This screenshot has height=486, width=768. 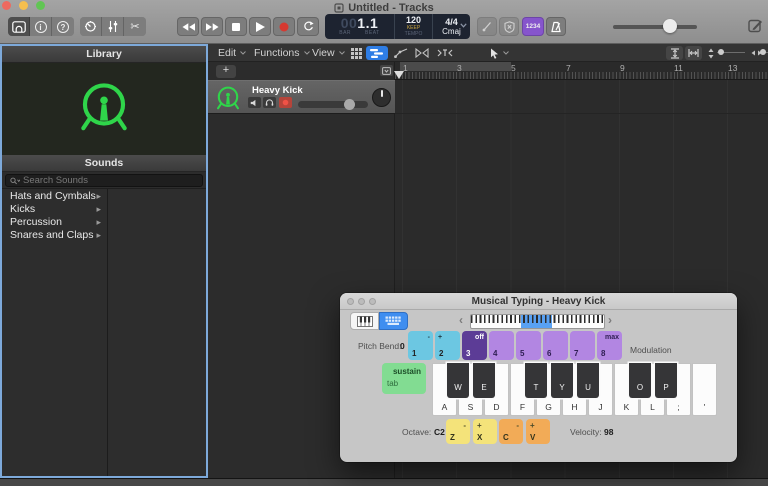 I want to click on octave-up-key: + X, so click(x=485, y=431).